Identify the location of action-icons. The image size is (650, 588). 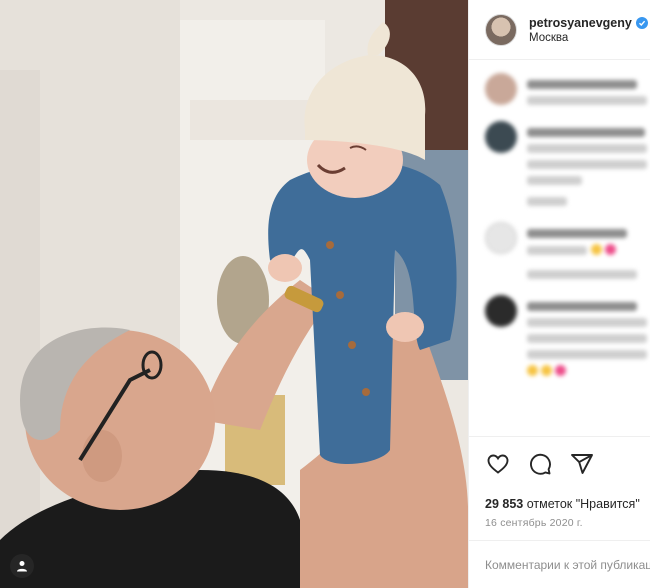
(559, 464).